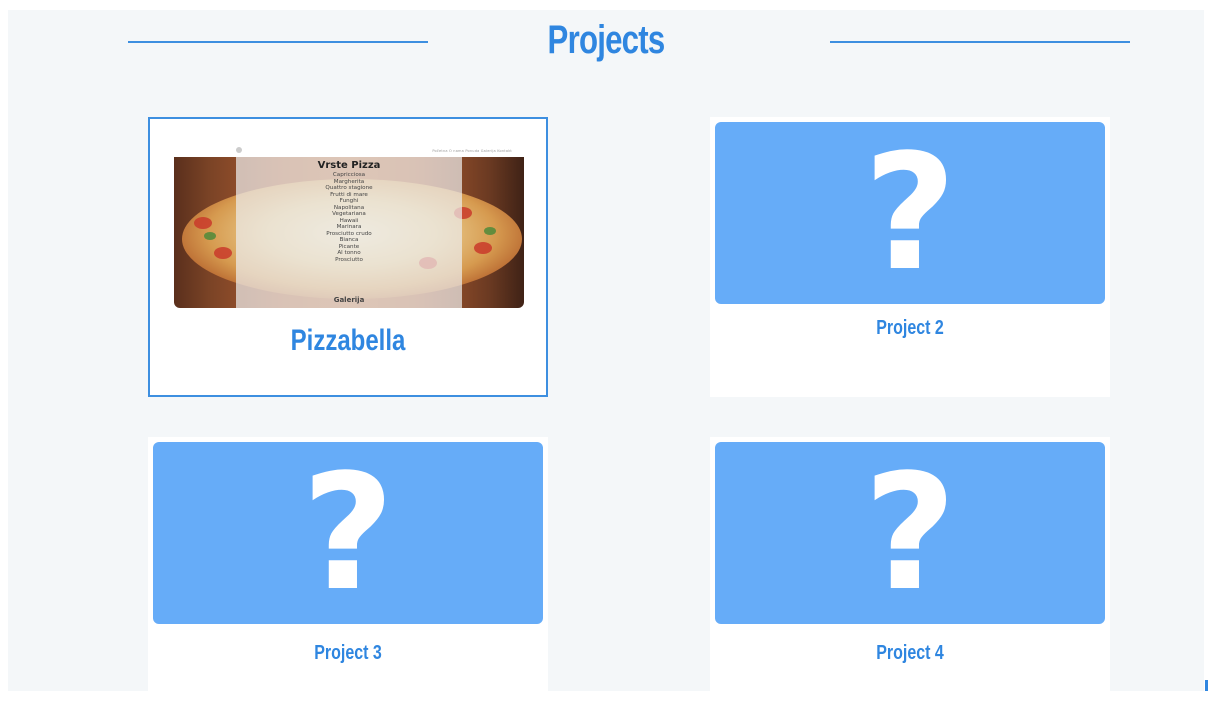  Describe the element at coordinates (1206, 685) in the screenshot. I see `scroll-indicator` at that location.